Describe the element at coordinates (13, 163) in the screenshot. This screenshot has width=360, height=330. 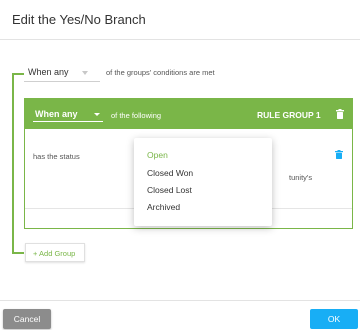
I see `group-connector-line` at that location.